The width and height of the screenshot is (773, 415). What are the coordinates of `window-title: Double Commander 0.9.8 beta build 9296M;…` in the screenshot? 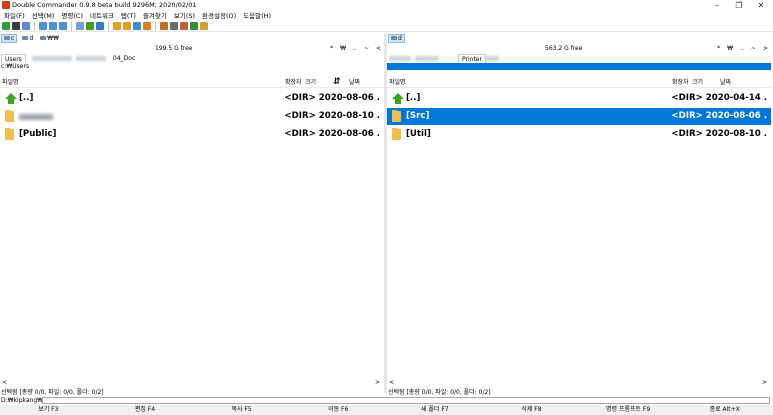 It's located at (104, 5).